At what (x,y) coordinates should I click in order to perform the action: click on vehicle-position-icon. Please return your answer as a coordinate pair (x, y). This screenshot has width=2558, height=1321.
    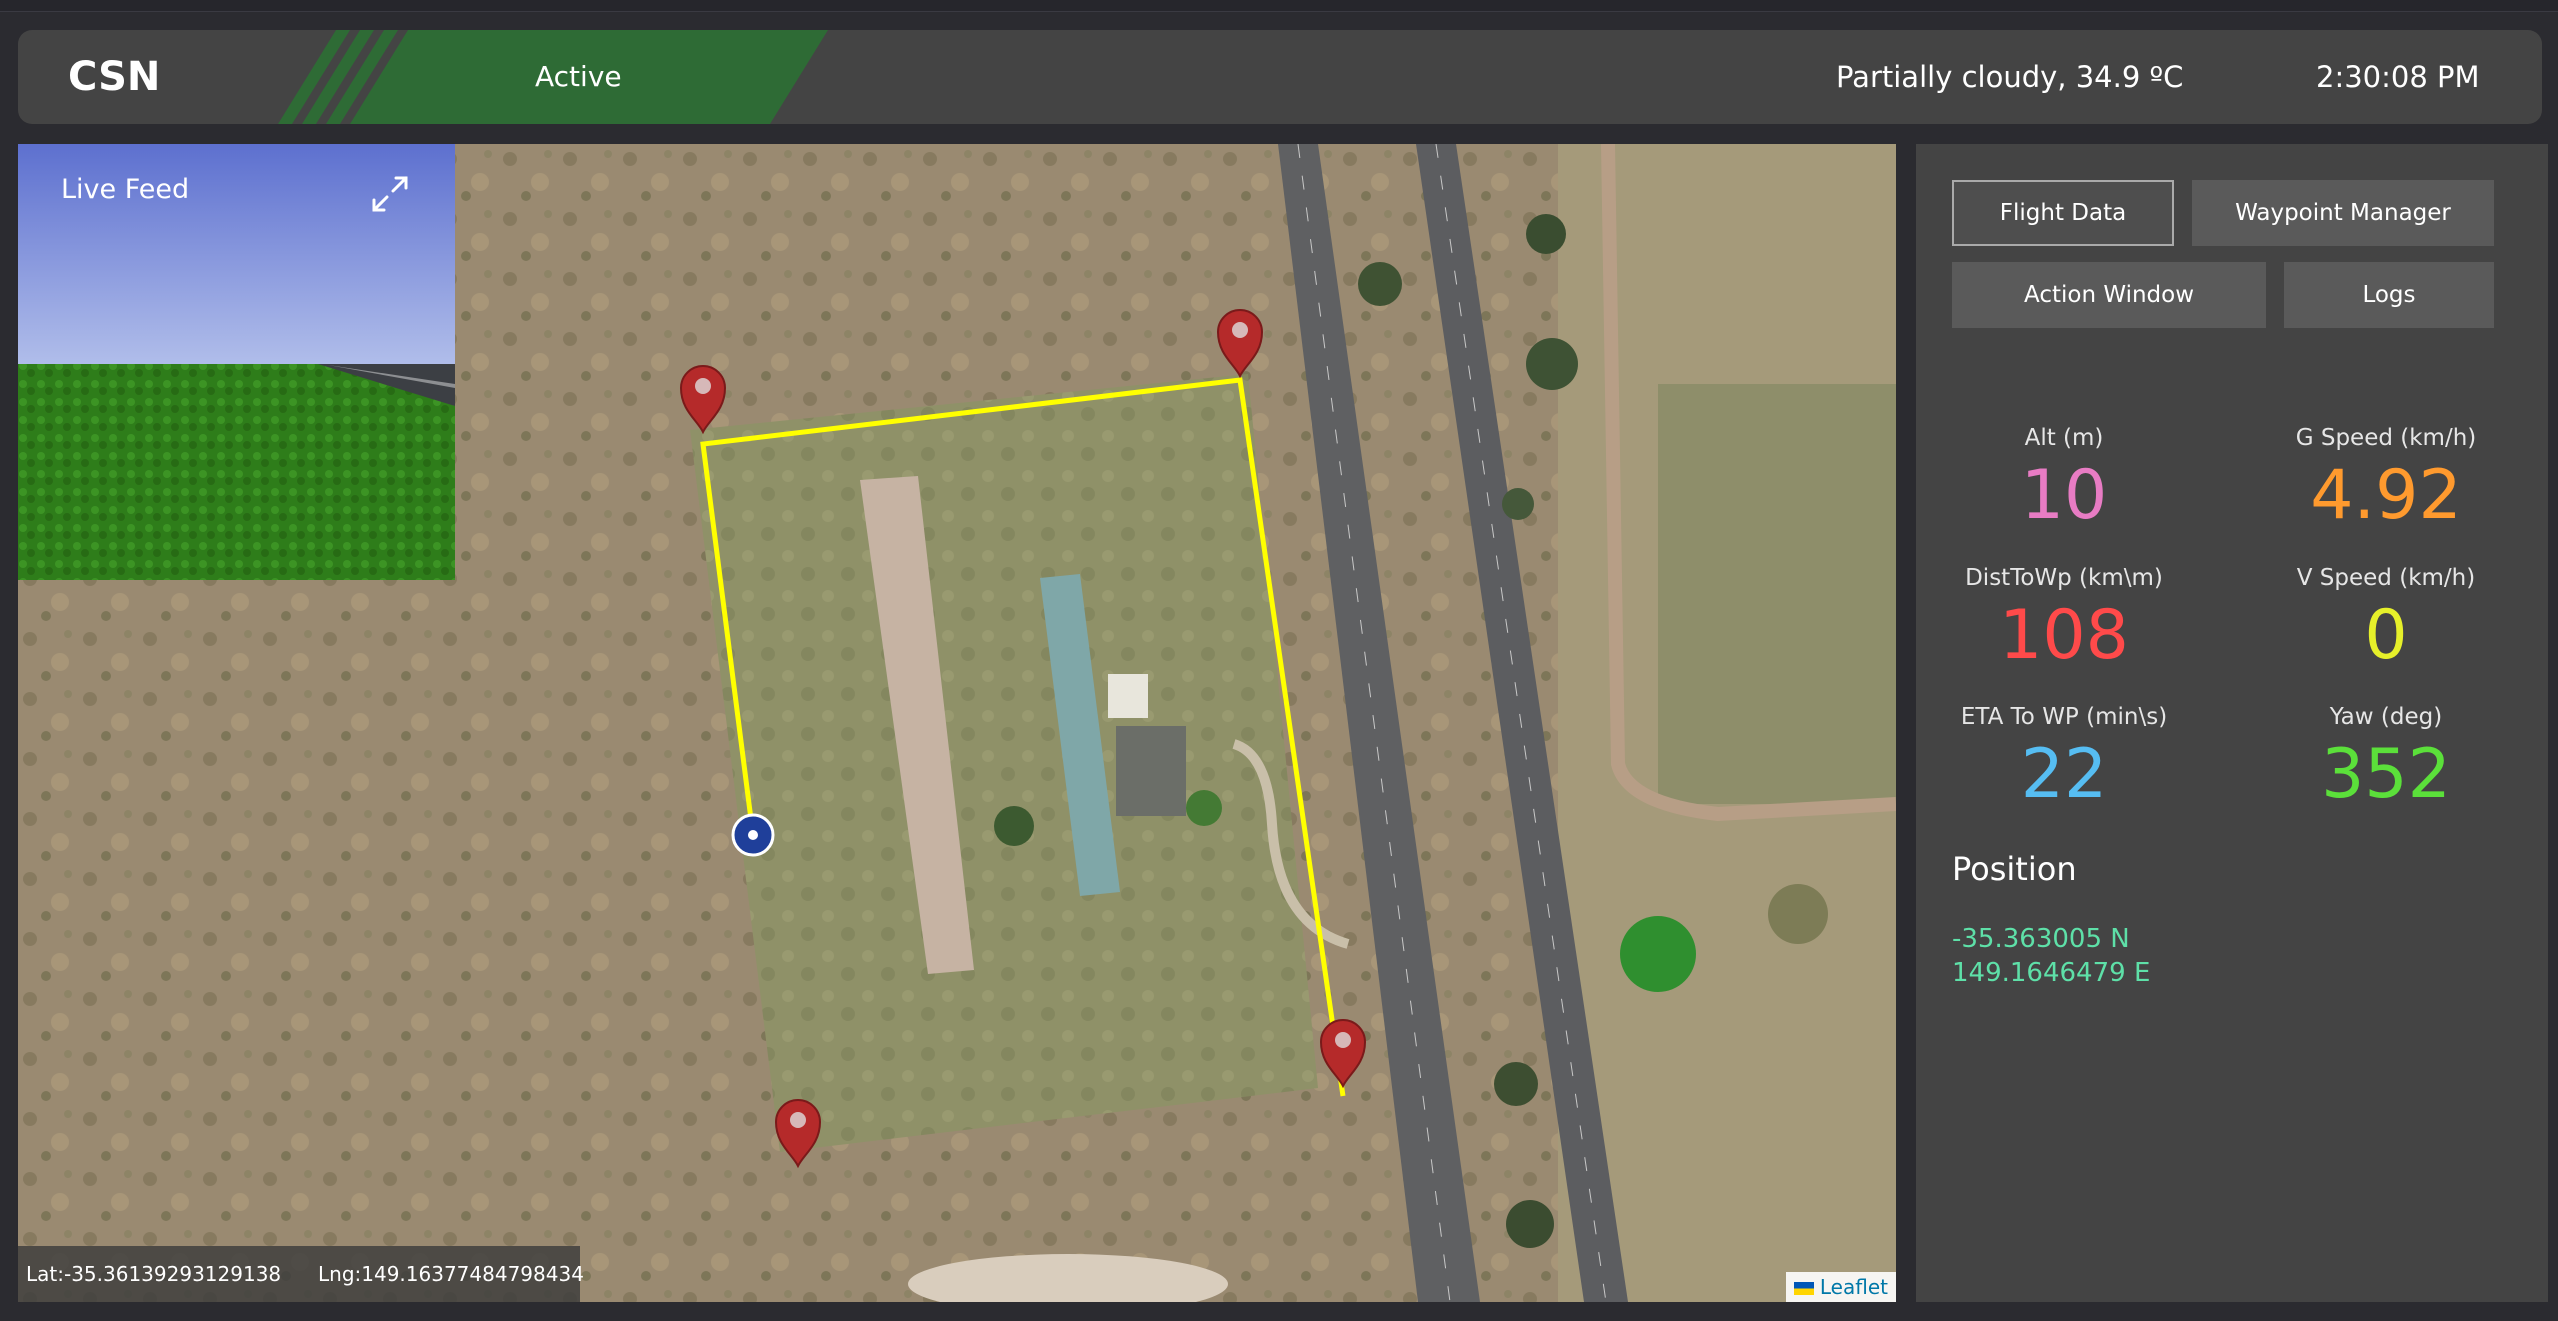
    Looking at the image, I should click on (753, 835).